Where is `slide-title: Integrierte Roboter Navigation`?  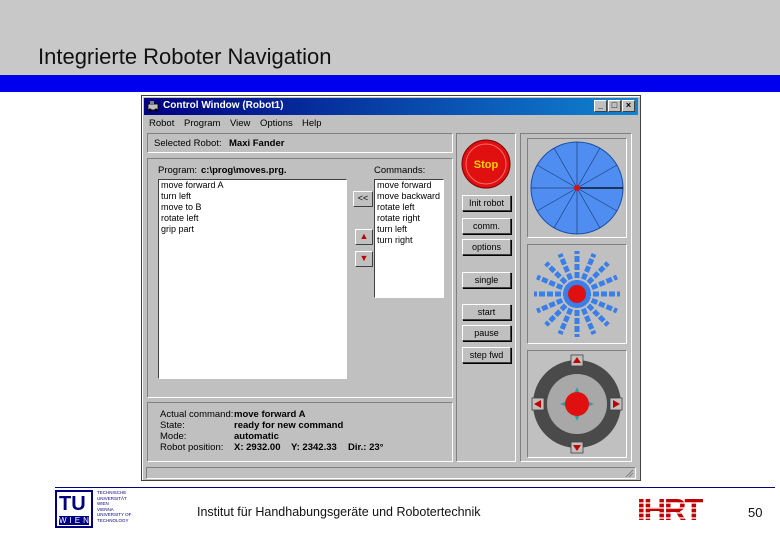 slide-title: Integrierte Roboter Navigation is located at coordinates (185, 56).